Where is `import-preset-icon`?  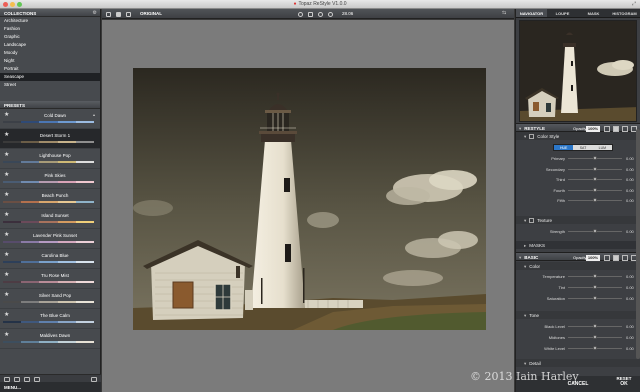
import-preset-icon is located at coordinates (37, 379).